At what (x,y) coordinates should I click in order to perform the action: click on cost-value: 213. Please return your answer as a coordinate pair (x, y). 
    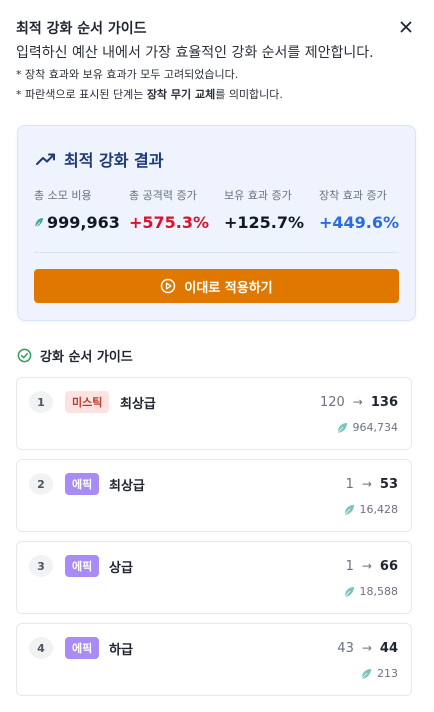
    Looking at the image, I should click on (387, 673).